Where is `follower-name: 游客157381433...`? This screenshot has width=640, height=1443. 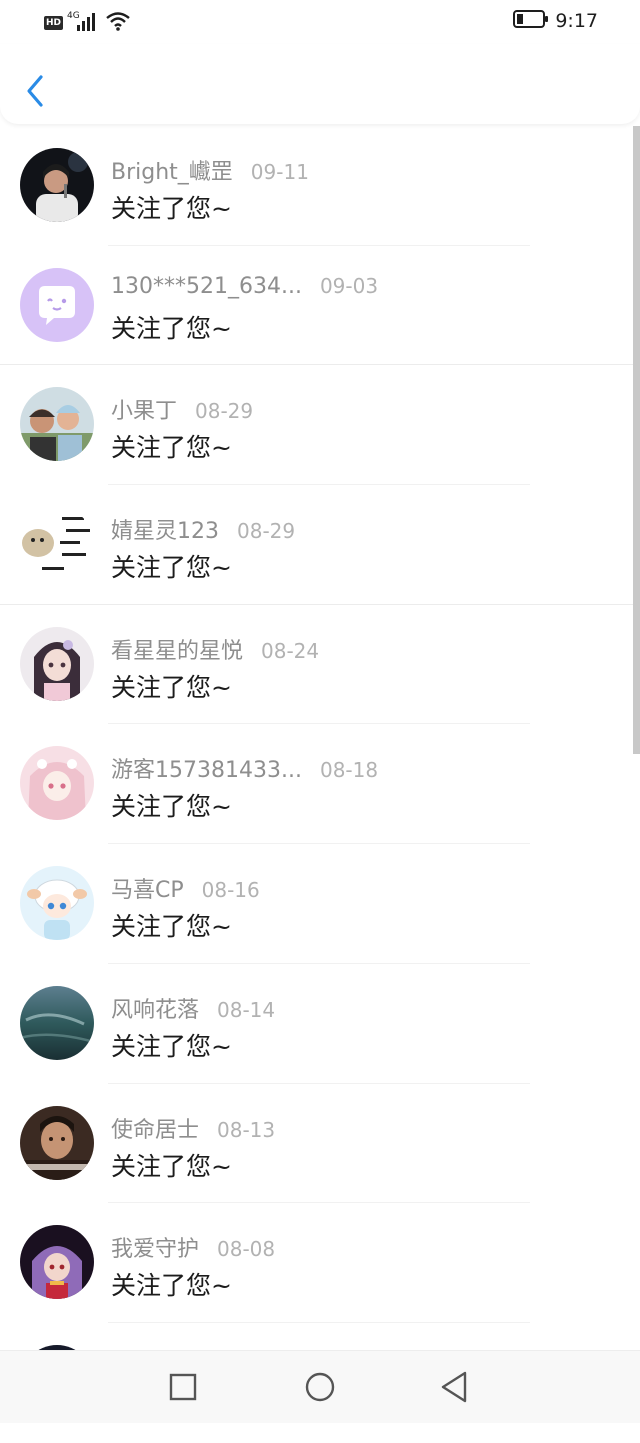
follower-name: 游客157381433... is located at coordinates (206, 768).